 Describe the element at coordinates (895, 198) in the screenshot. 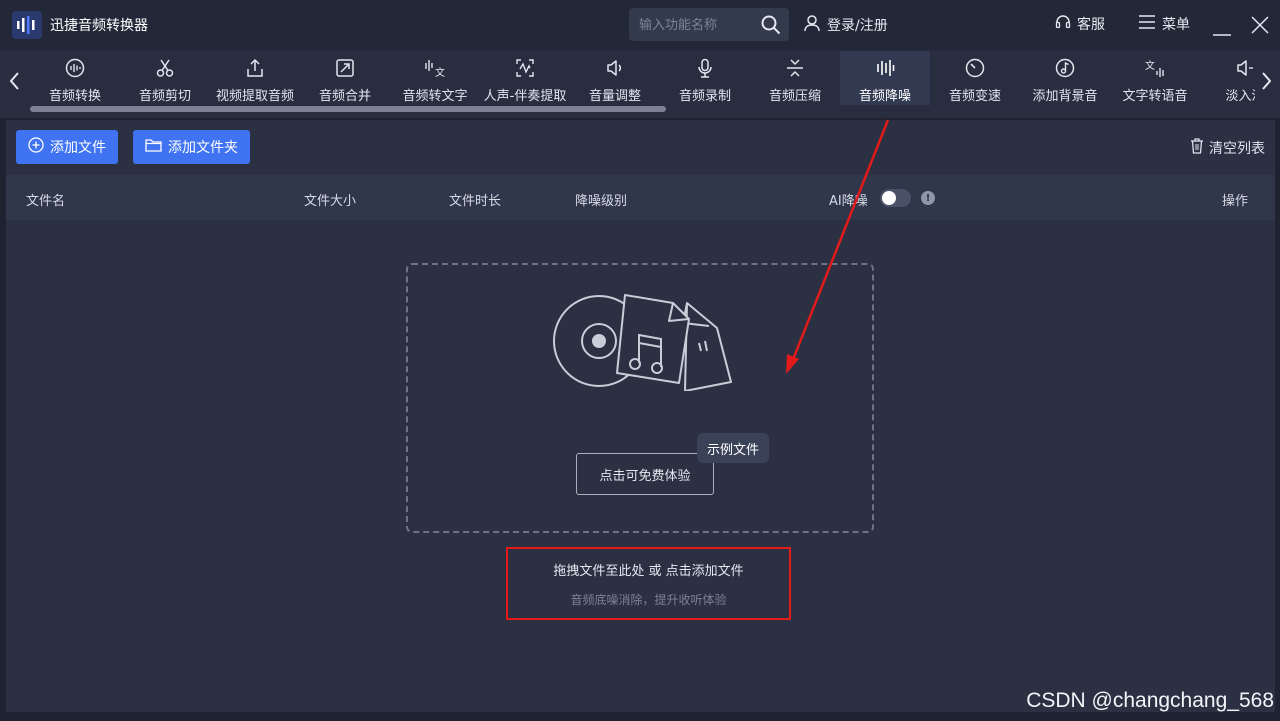

I see `ai-denoise-toggle` at that location.